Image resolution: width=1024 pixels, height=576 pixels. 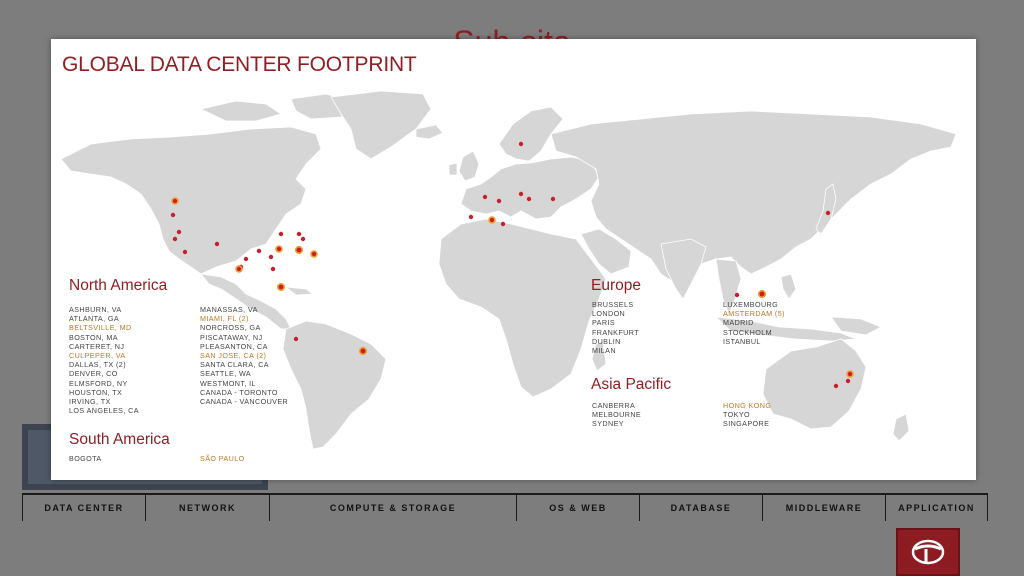 I want to click on city-item: SANTA CLARA, CA, so click(x=234, y=365).